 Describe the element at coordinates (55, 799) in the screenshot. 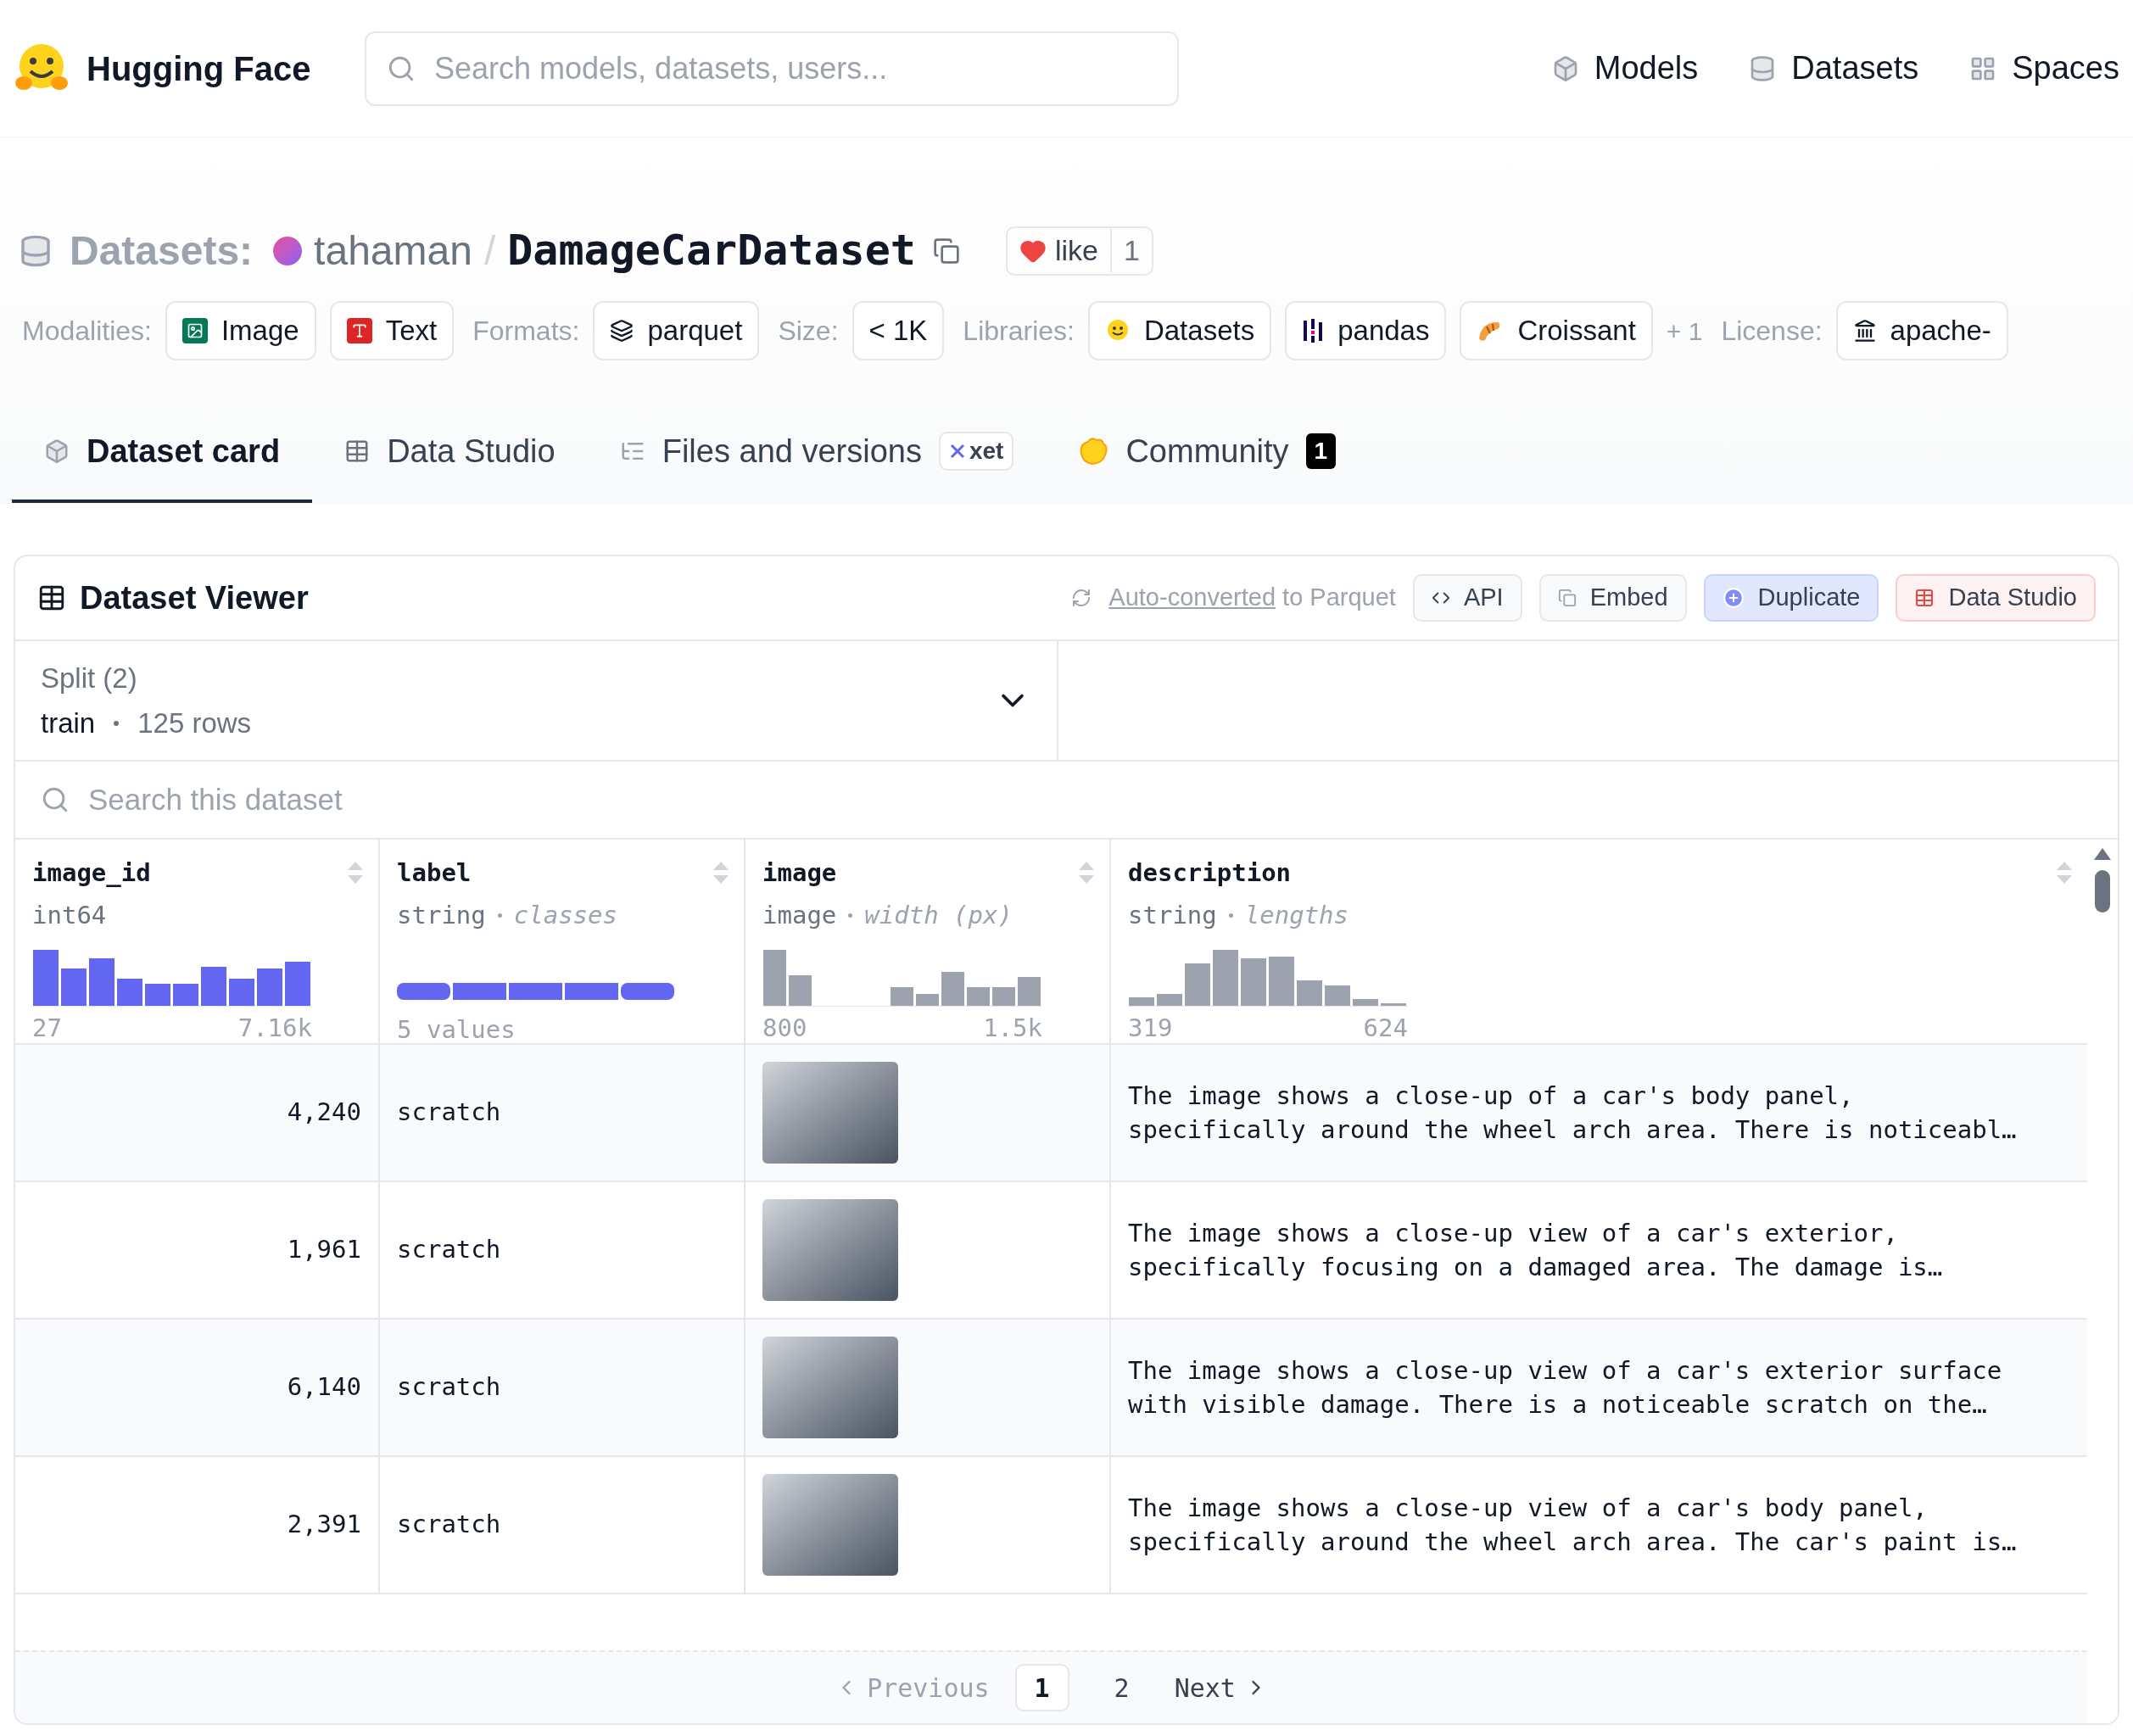

I see `search-icon` at that location.